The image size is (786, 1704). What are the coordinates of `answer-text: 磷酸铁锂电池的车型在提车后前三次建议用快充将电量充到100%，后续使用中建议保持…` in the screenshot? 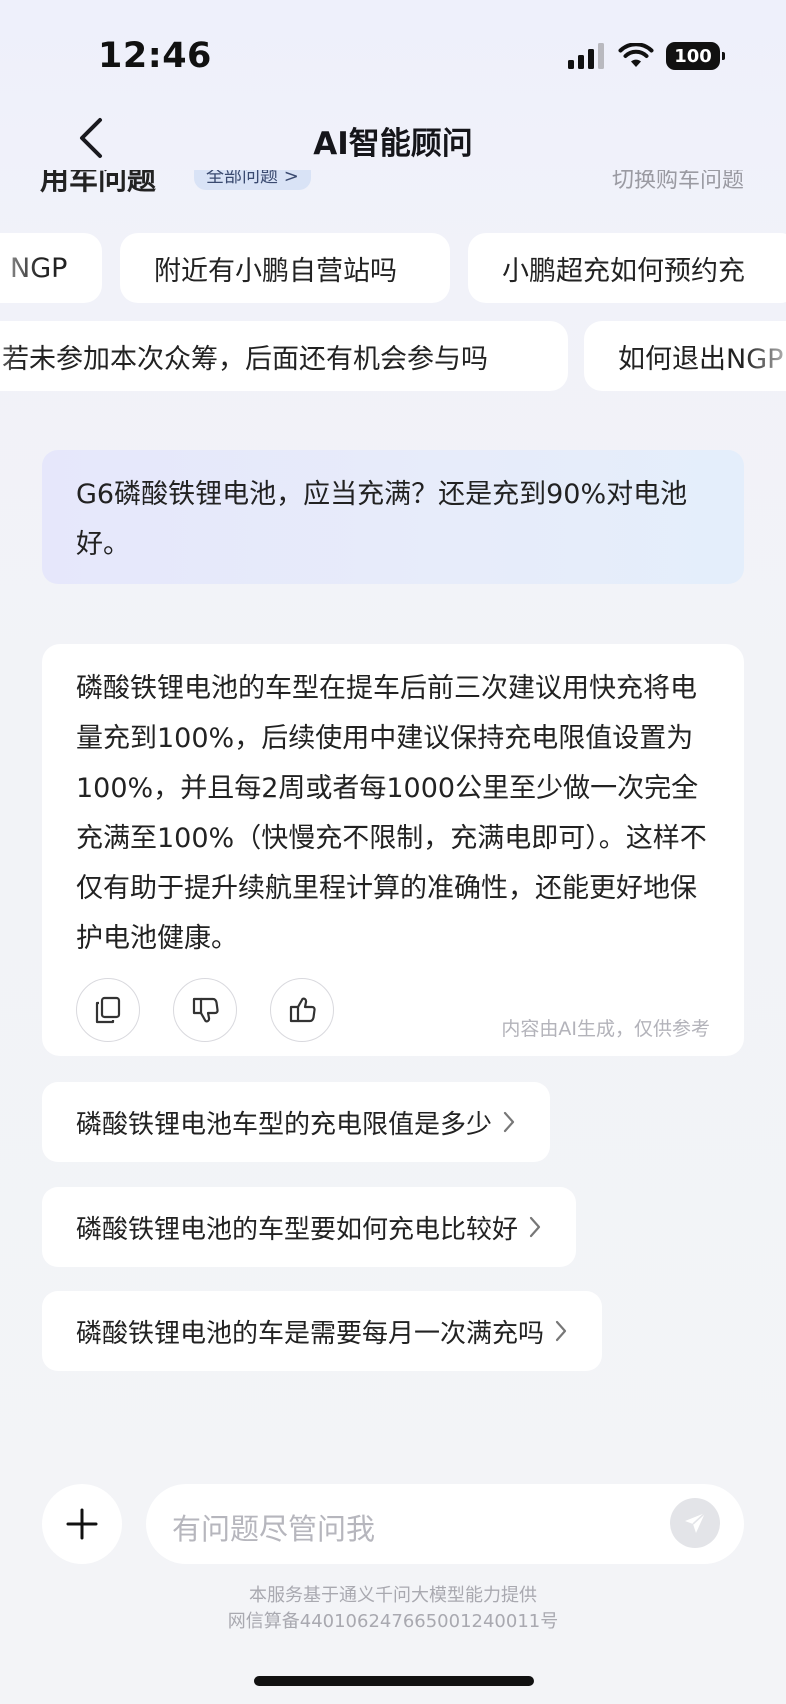 It's located at (391, 813).